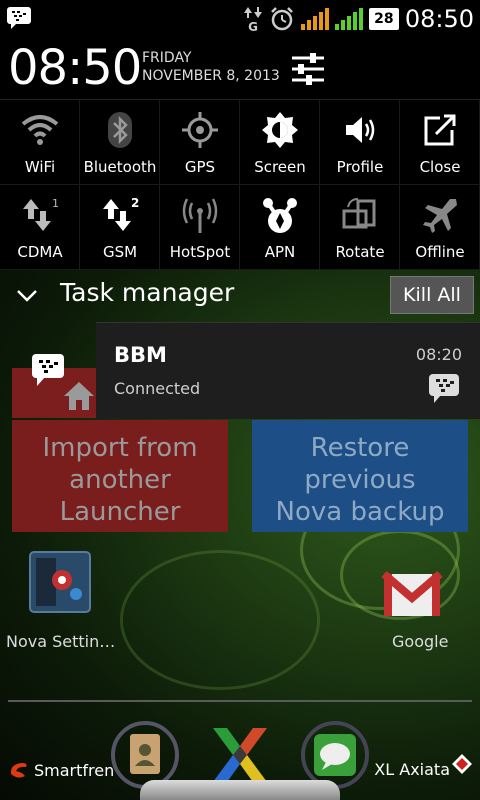 The width and height of the screenshot is (480, 800). Describe the element at coordinates (75, 68) in the screenshot. I see `clock: 08:50` at that location.